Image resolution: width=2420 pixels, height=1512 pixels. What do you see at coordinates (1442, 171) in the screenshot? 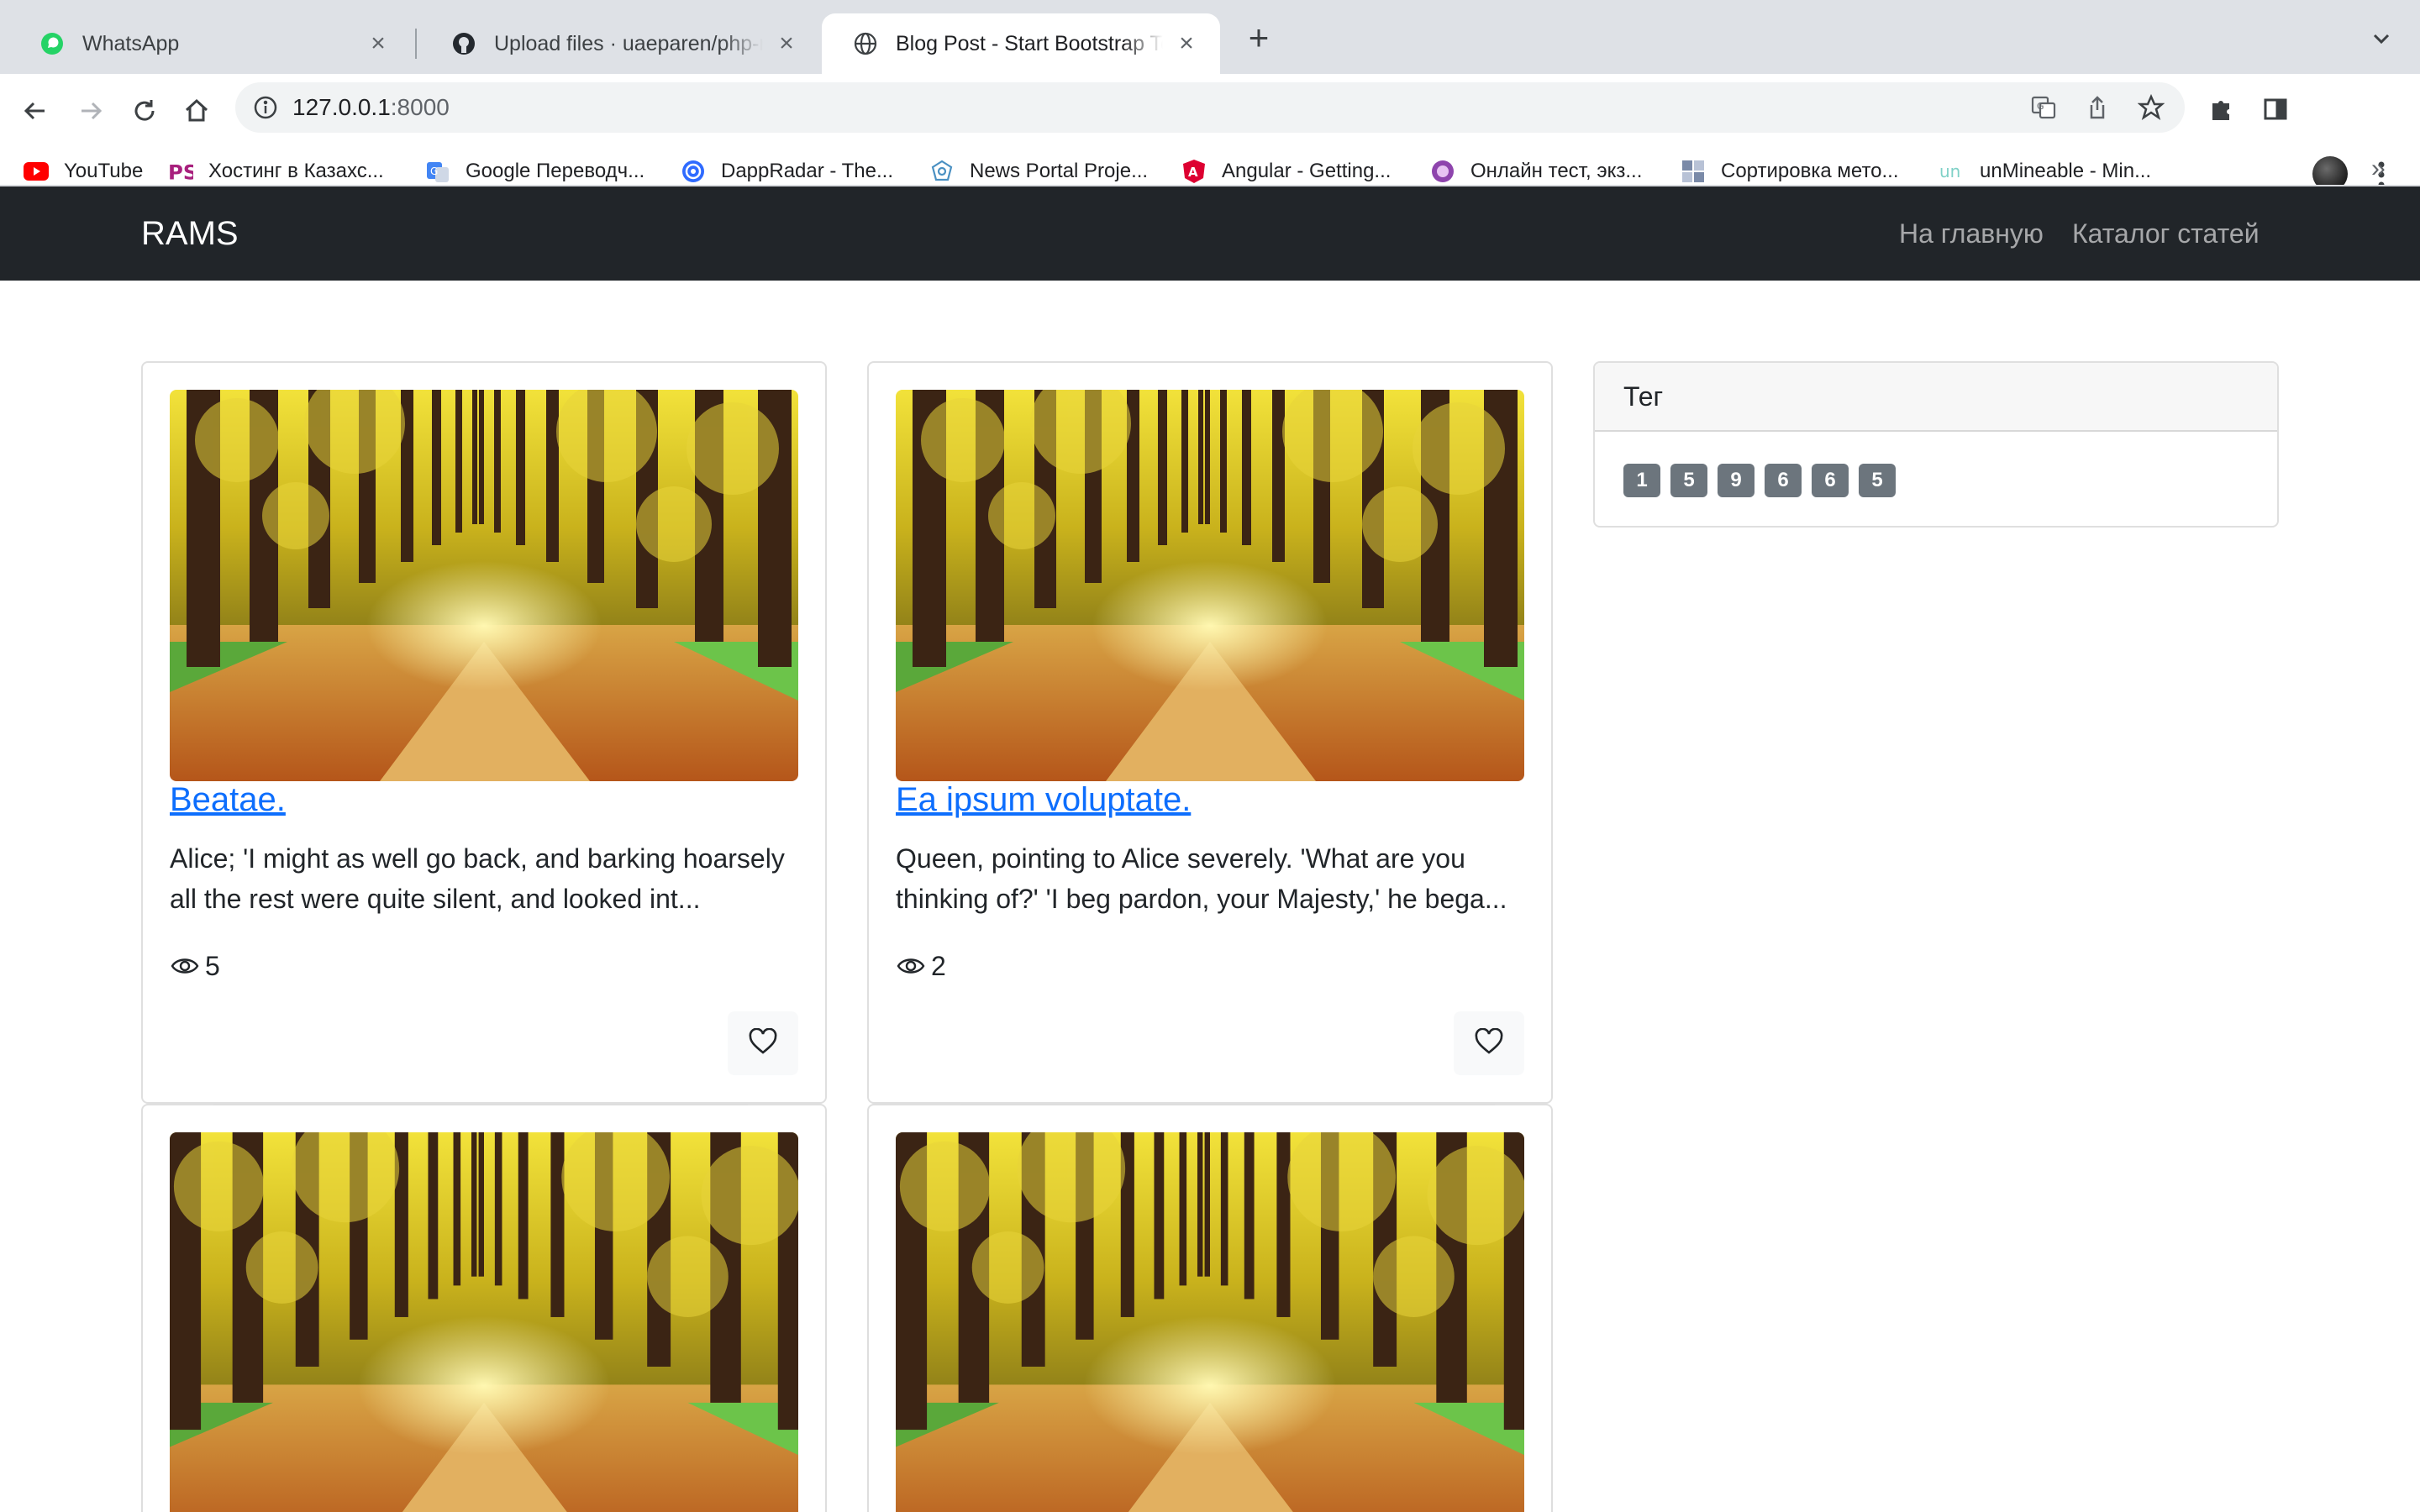
I see `online-test-icon` at bounding box center [1442, 171].